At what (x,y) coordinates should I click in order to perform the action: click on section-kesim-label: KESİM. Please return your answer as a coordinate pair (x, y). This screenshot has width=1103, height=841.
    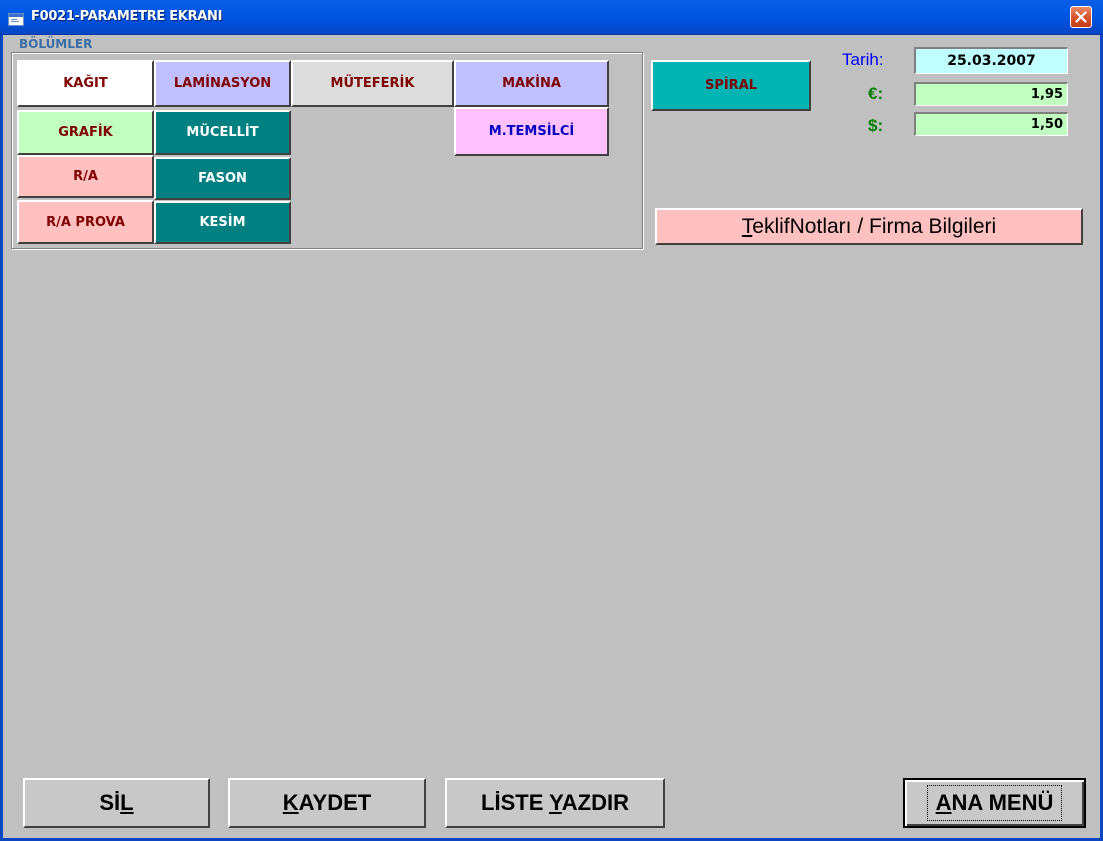
    Looking at the image, I should click on (222, 222).